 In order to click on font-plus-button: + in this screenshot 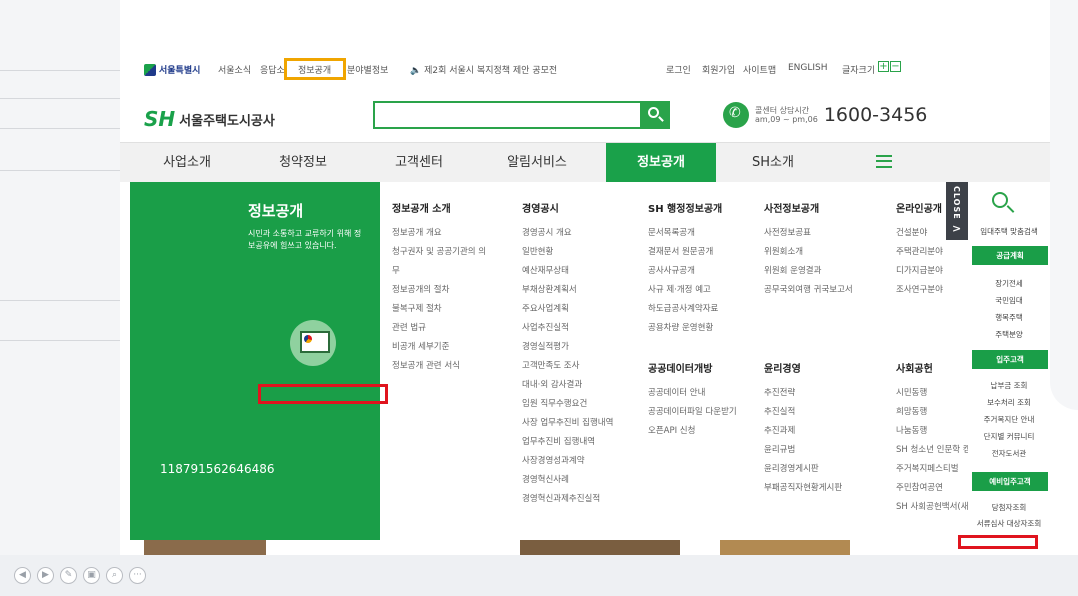, I will do `click(883, 66)`.